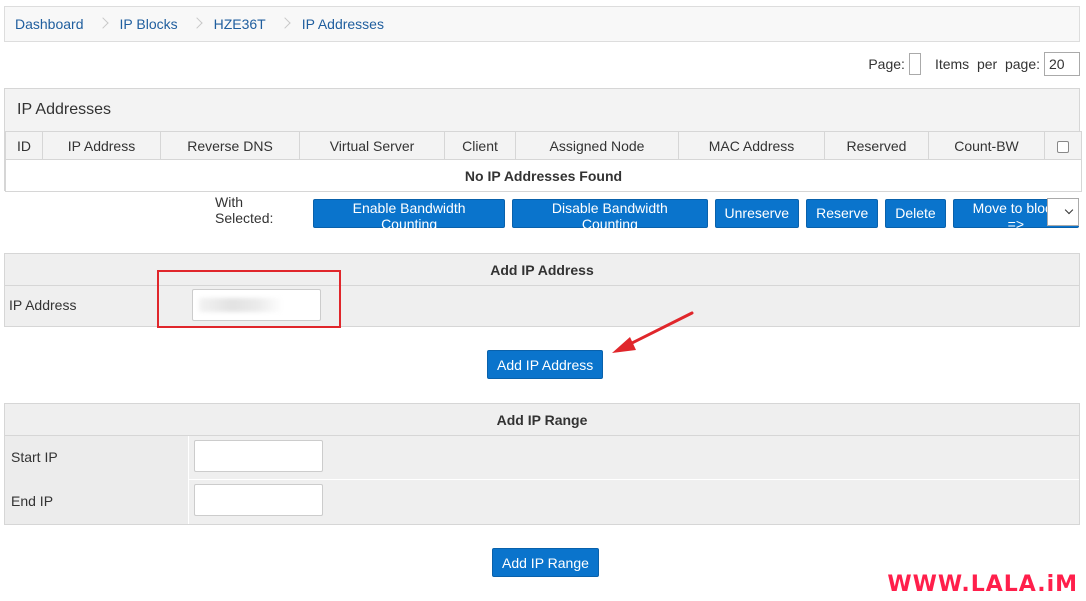 The image size is (1086, 601). I want to click on end-ip-label: End IP, so click(32, 501).